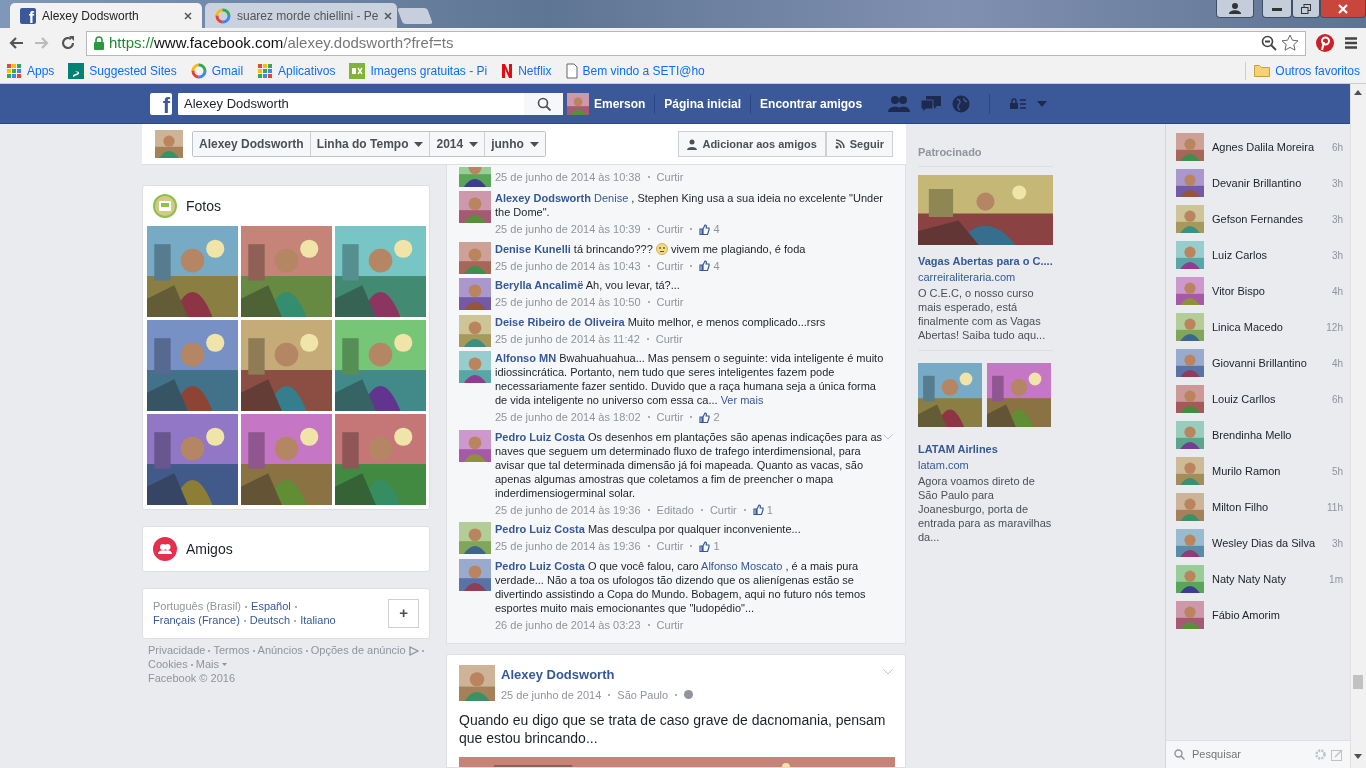  What do you see at coordinates (543, 198) in the screenshot?
I see `author-link: Alexey Dodsworth` at bounding box center [543, 198].